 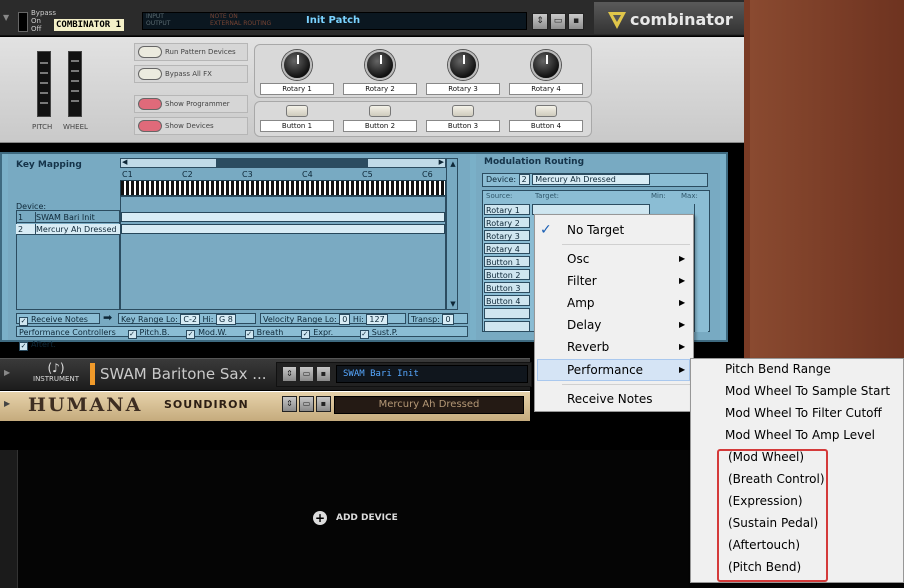 I want to click on show-devices-button, so click(x=150, y=126).